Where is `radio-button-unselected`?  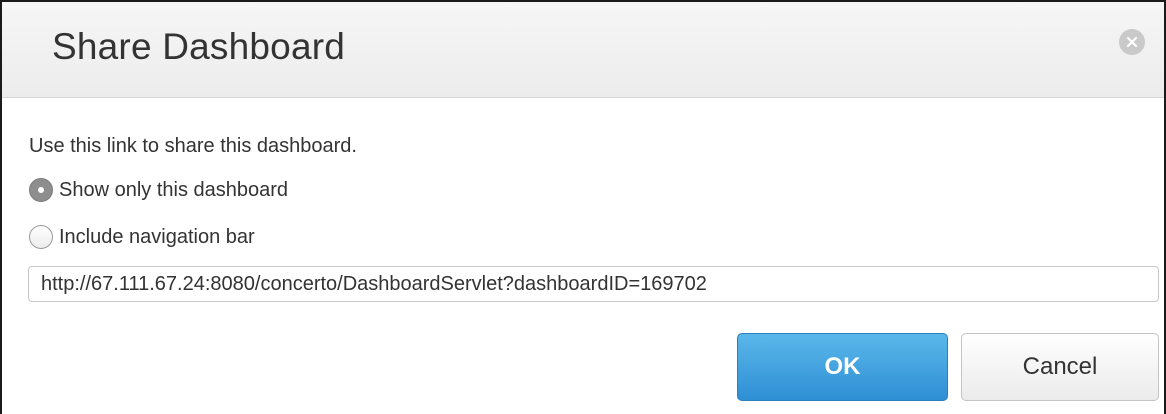
radio-button-unselected is located at coordinates (41, 237).